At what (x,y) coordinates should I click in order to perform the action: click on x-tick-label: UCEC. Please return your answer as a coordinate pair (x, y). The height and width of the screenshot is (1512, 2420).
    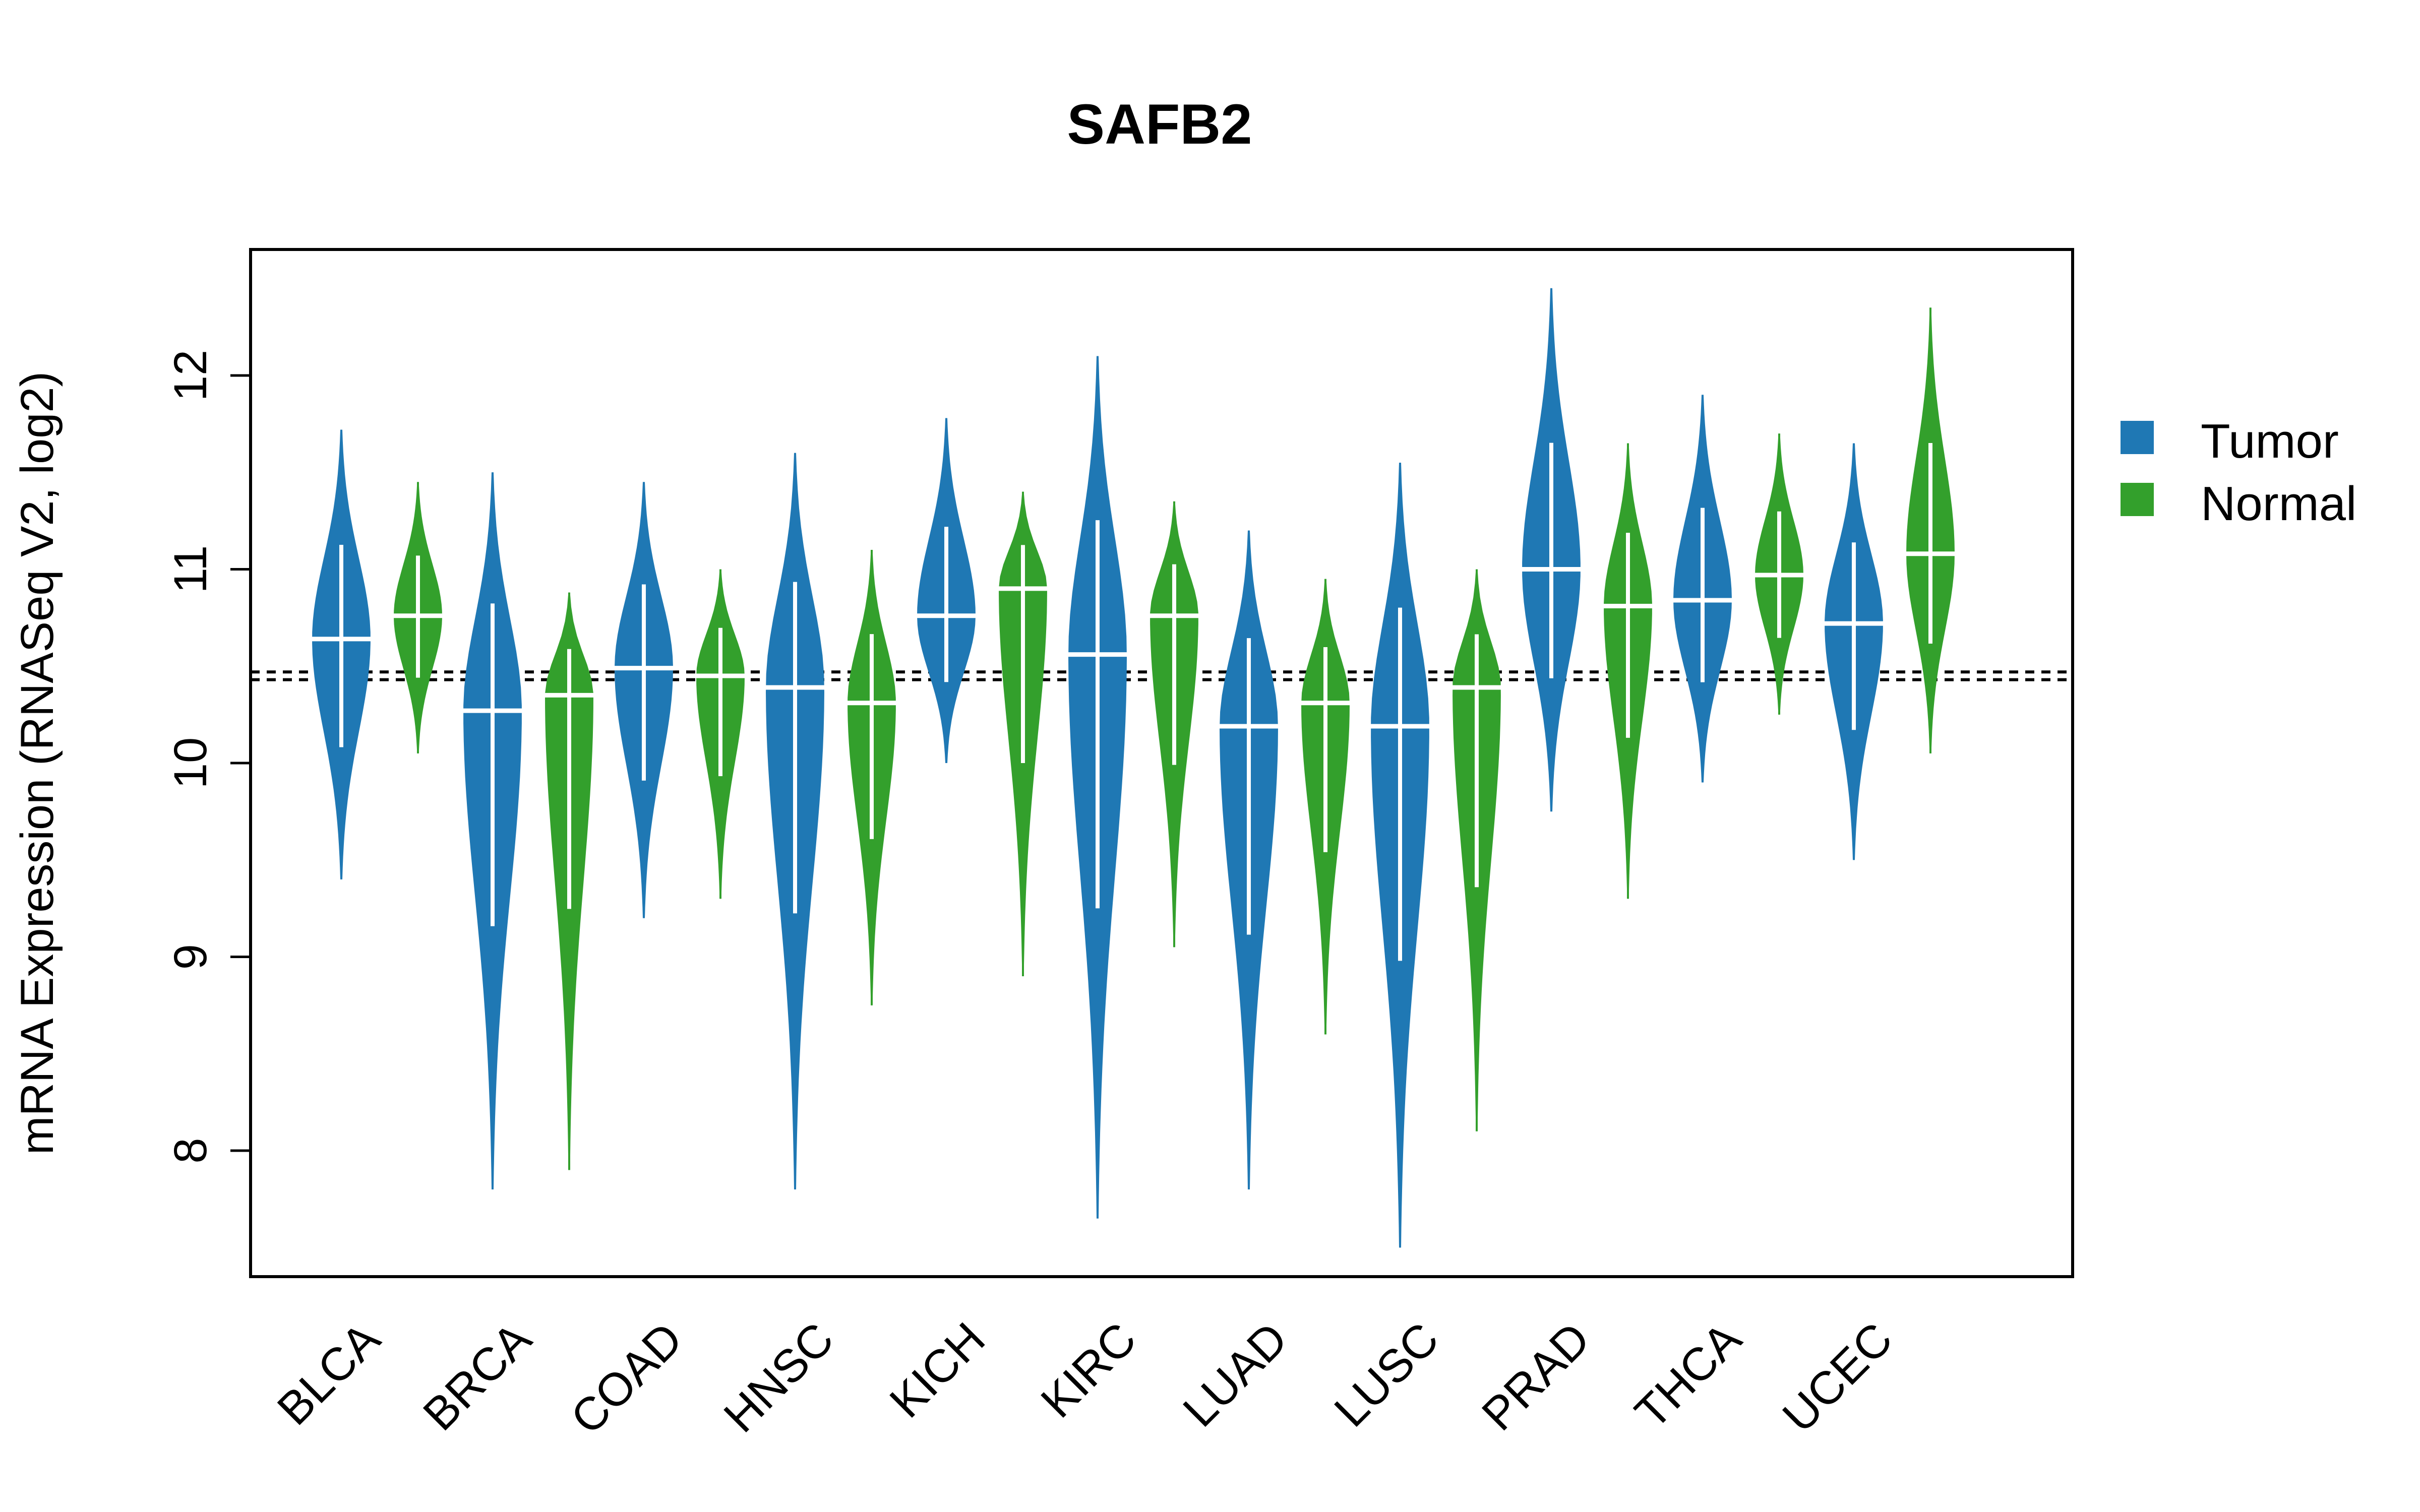
    Looking at the image, I should click on (1837, 1377).